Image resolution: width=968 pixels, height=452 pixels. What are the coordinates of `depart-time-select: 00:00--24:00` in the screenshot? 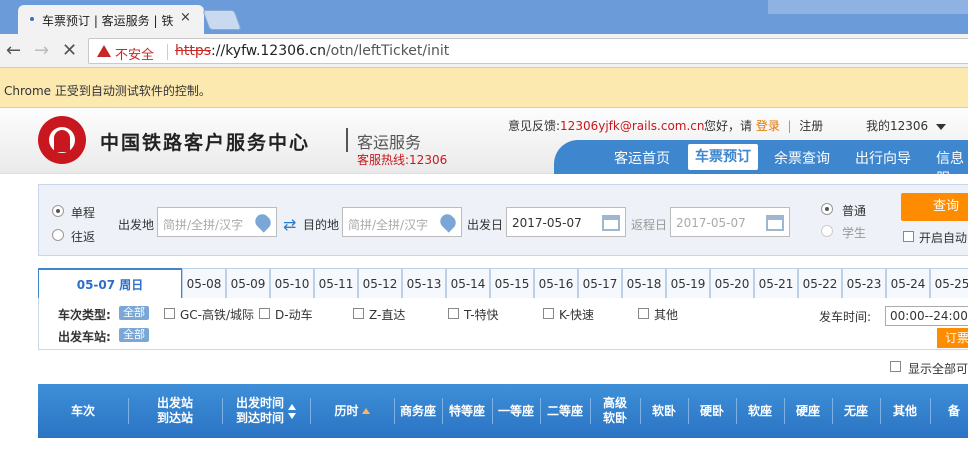 It's located at (926, 316).